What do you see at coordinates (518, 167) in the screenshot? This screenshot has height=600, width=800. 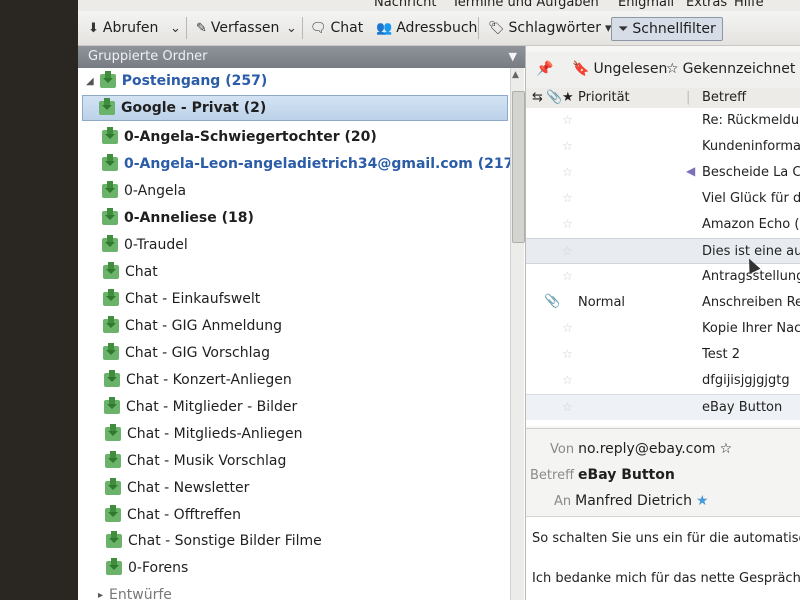 I see `scrollbar-thumb` at bounding box center [518, 167].